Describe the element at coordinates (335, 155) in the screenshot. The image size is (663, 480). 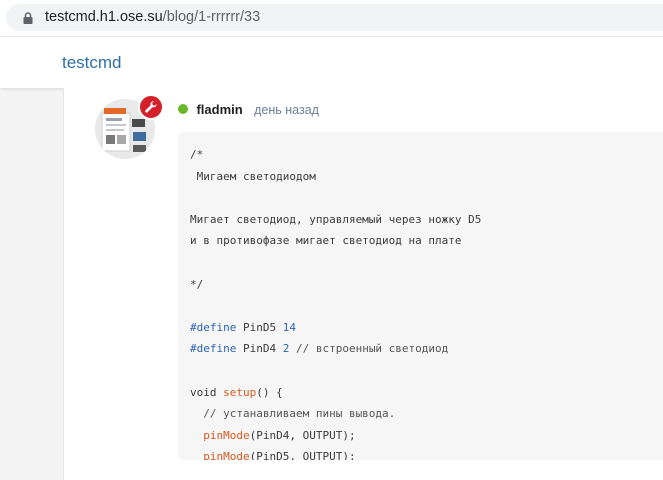
I see `code-line: /*` at that location.